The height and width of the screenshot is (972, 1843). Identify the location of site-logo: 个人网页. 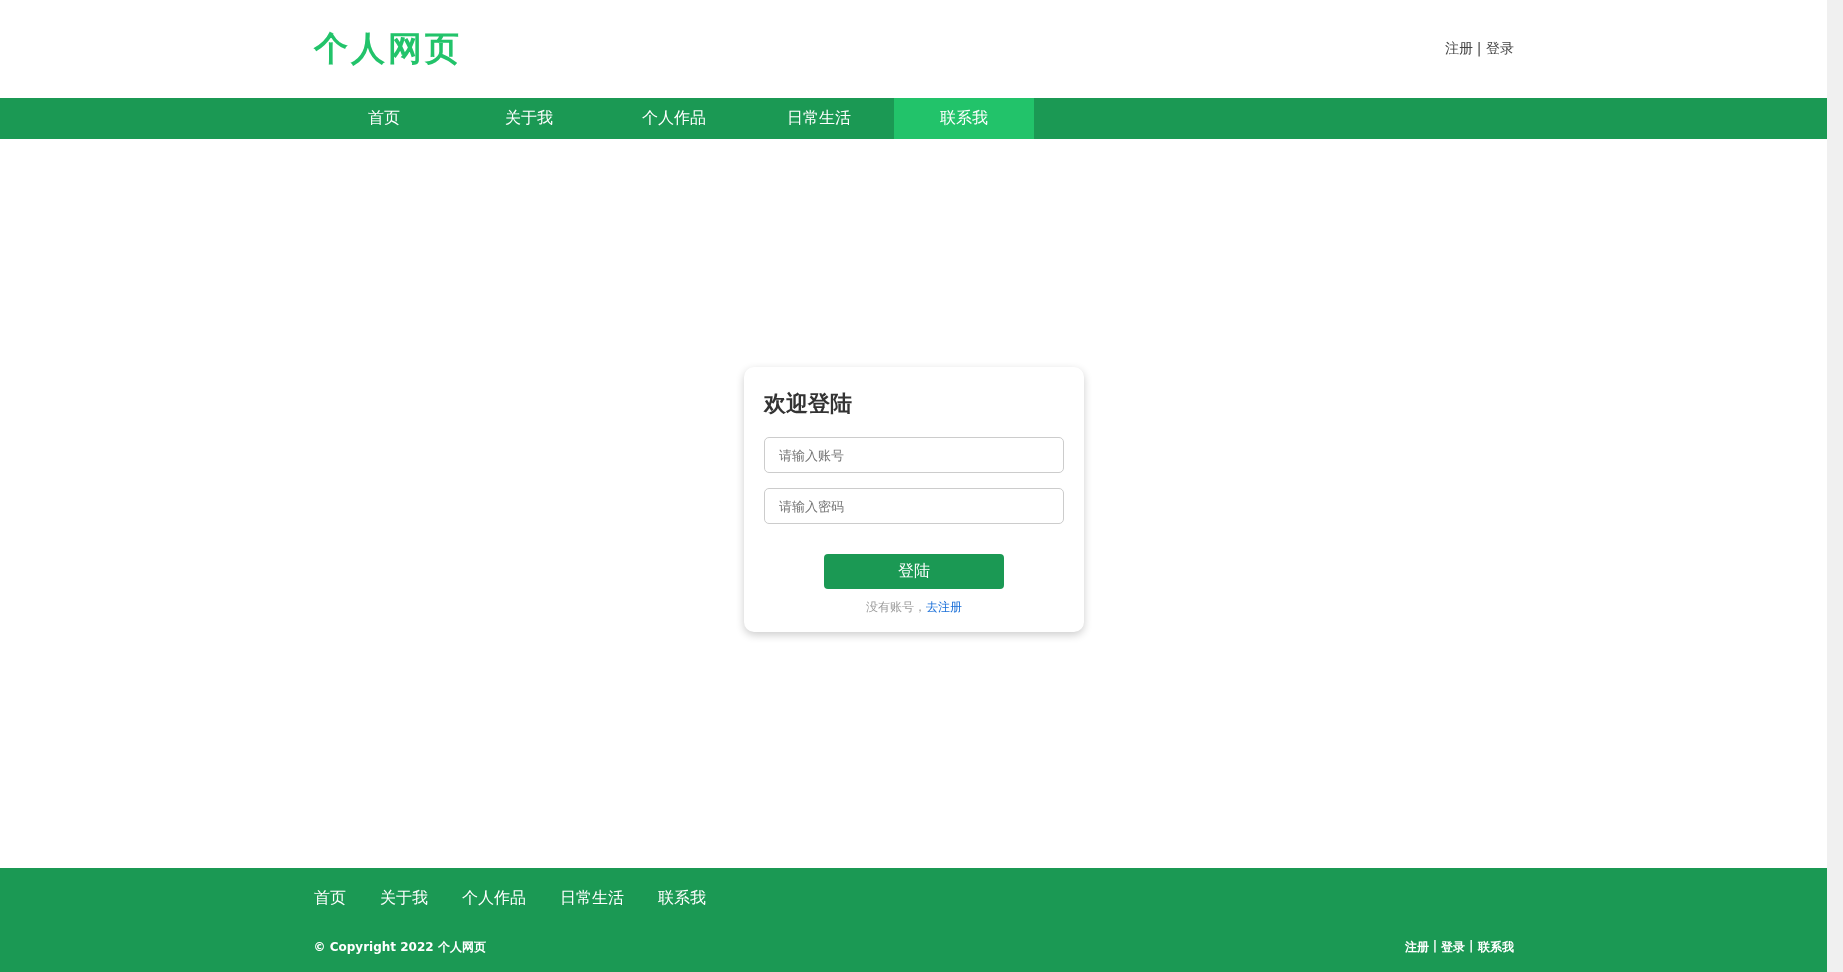
(387, 49).